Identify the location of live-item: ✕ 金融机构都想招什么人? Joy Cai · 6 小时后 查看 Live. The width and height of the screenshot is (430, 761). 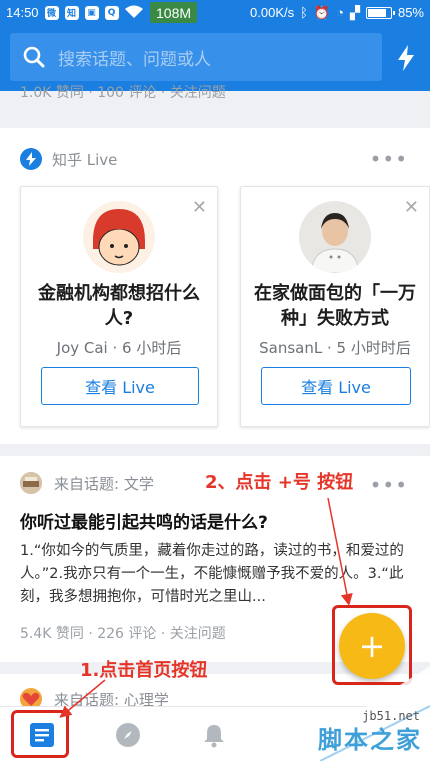
(119, 306).